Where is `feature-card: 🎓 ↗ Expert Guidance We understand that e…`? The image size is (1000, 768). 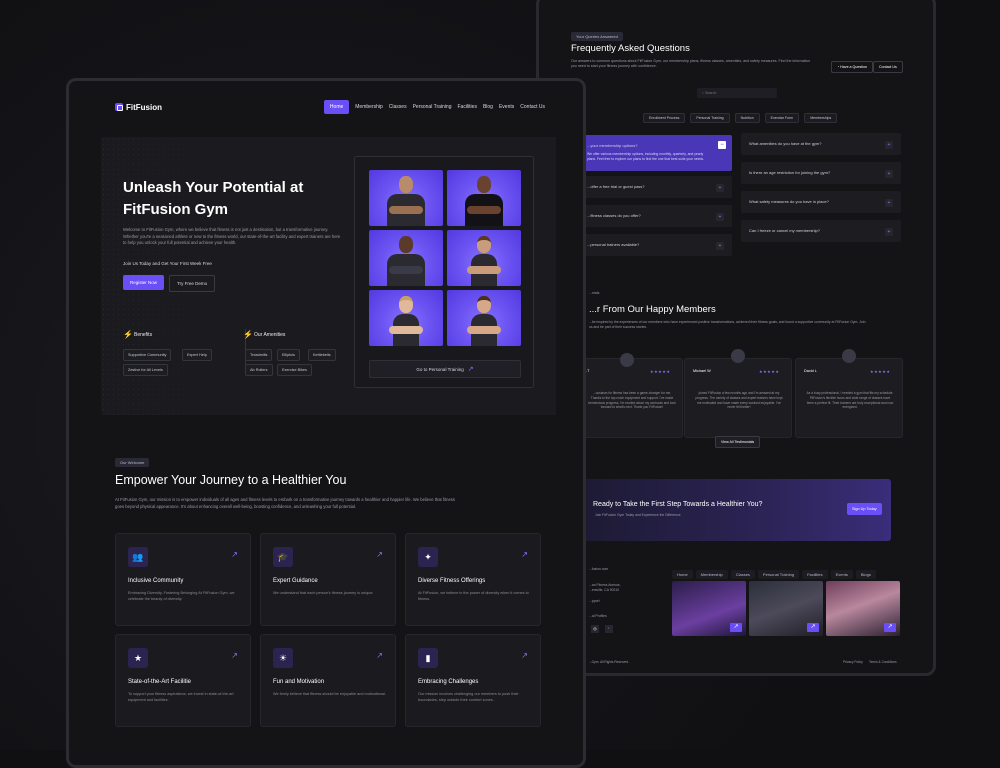
feature-card: 🎓 ↗ Expert Guidance We understand that e… is located at coordinates (328, 579).